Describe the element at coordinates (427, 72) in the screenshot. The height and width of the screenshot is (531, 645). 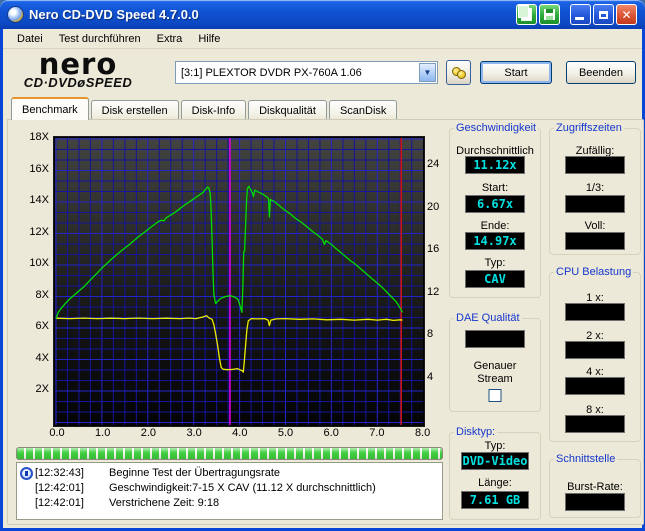
I see `chevron-down-icon: ▼` at that location.